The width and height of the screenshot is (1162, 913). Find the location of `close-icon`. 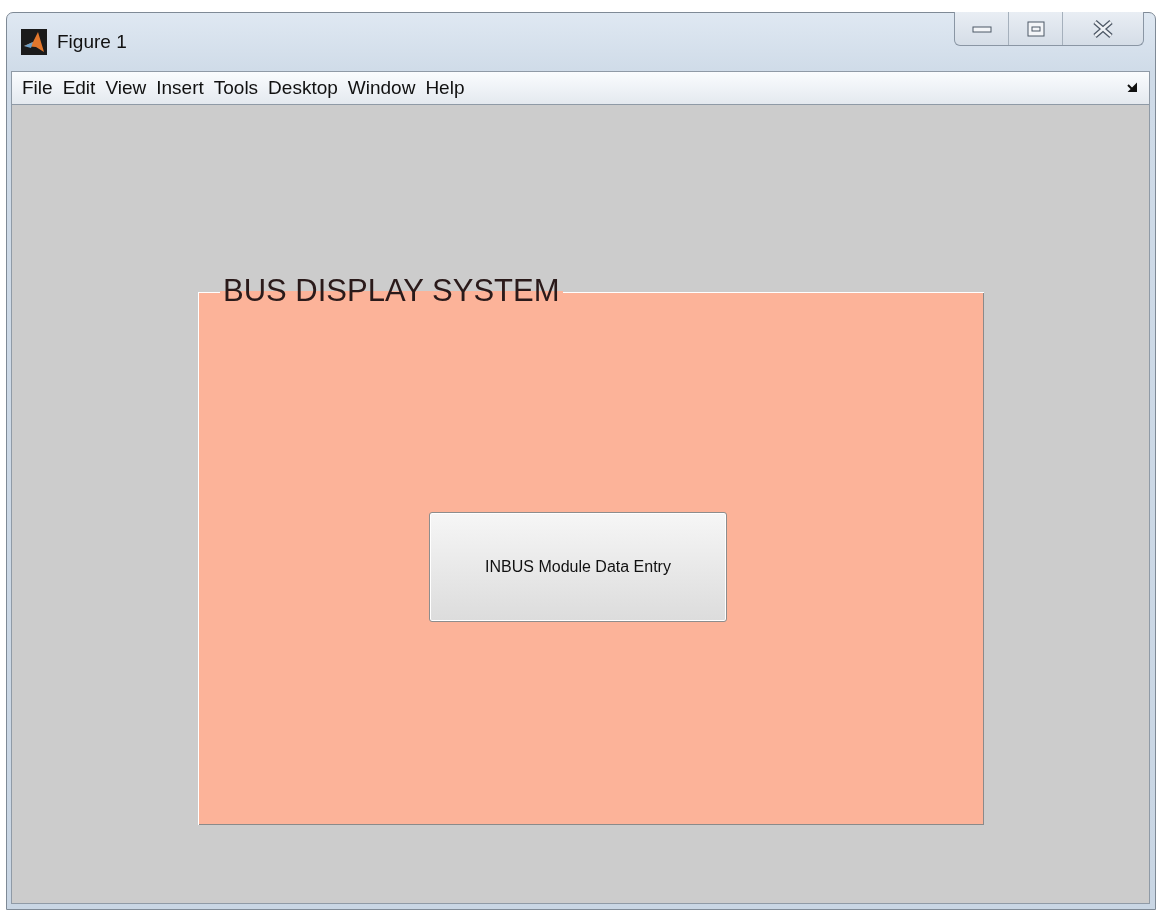

close-icon is located at coordinates (1103, 28).